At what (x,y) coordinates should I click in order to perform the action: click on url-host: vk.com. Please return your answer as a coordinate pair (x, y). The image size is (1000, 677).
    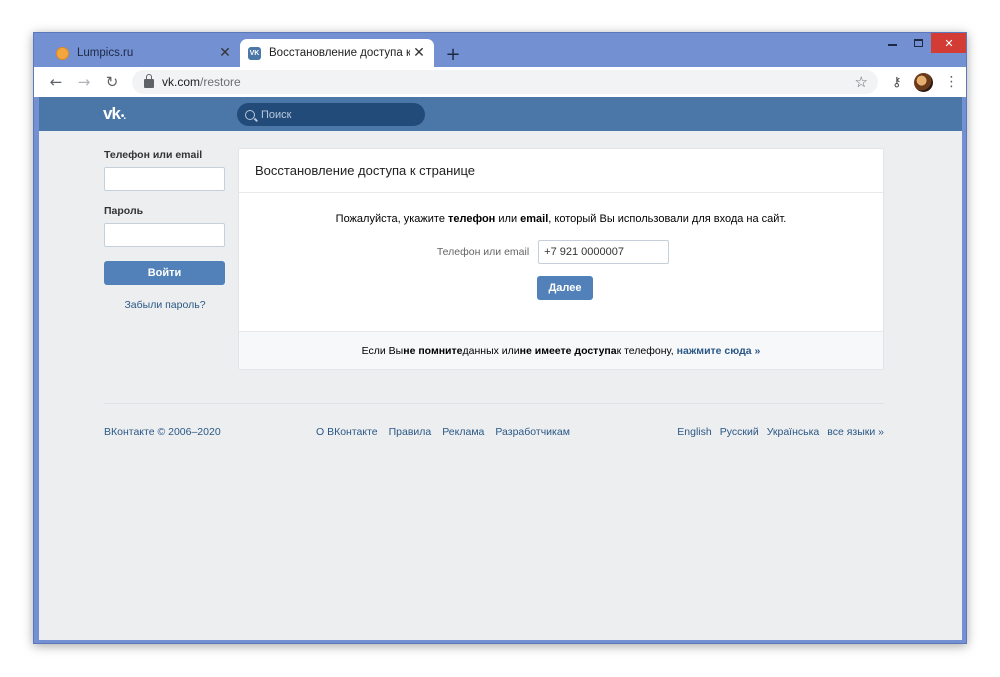
    Looking at the image, I should click on (181, 82).